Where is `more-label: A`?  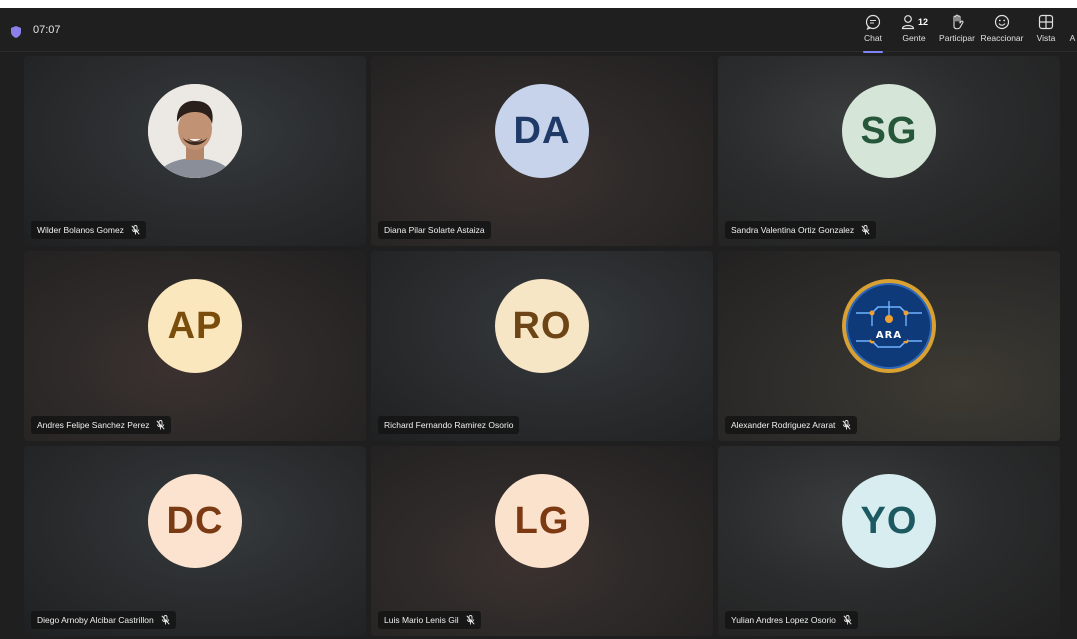 more-label: A is located at coordinates (1072, 38).